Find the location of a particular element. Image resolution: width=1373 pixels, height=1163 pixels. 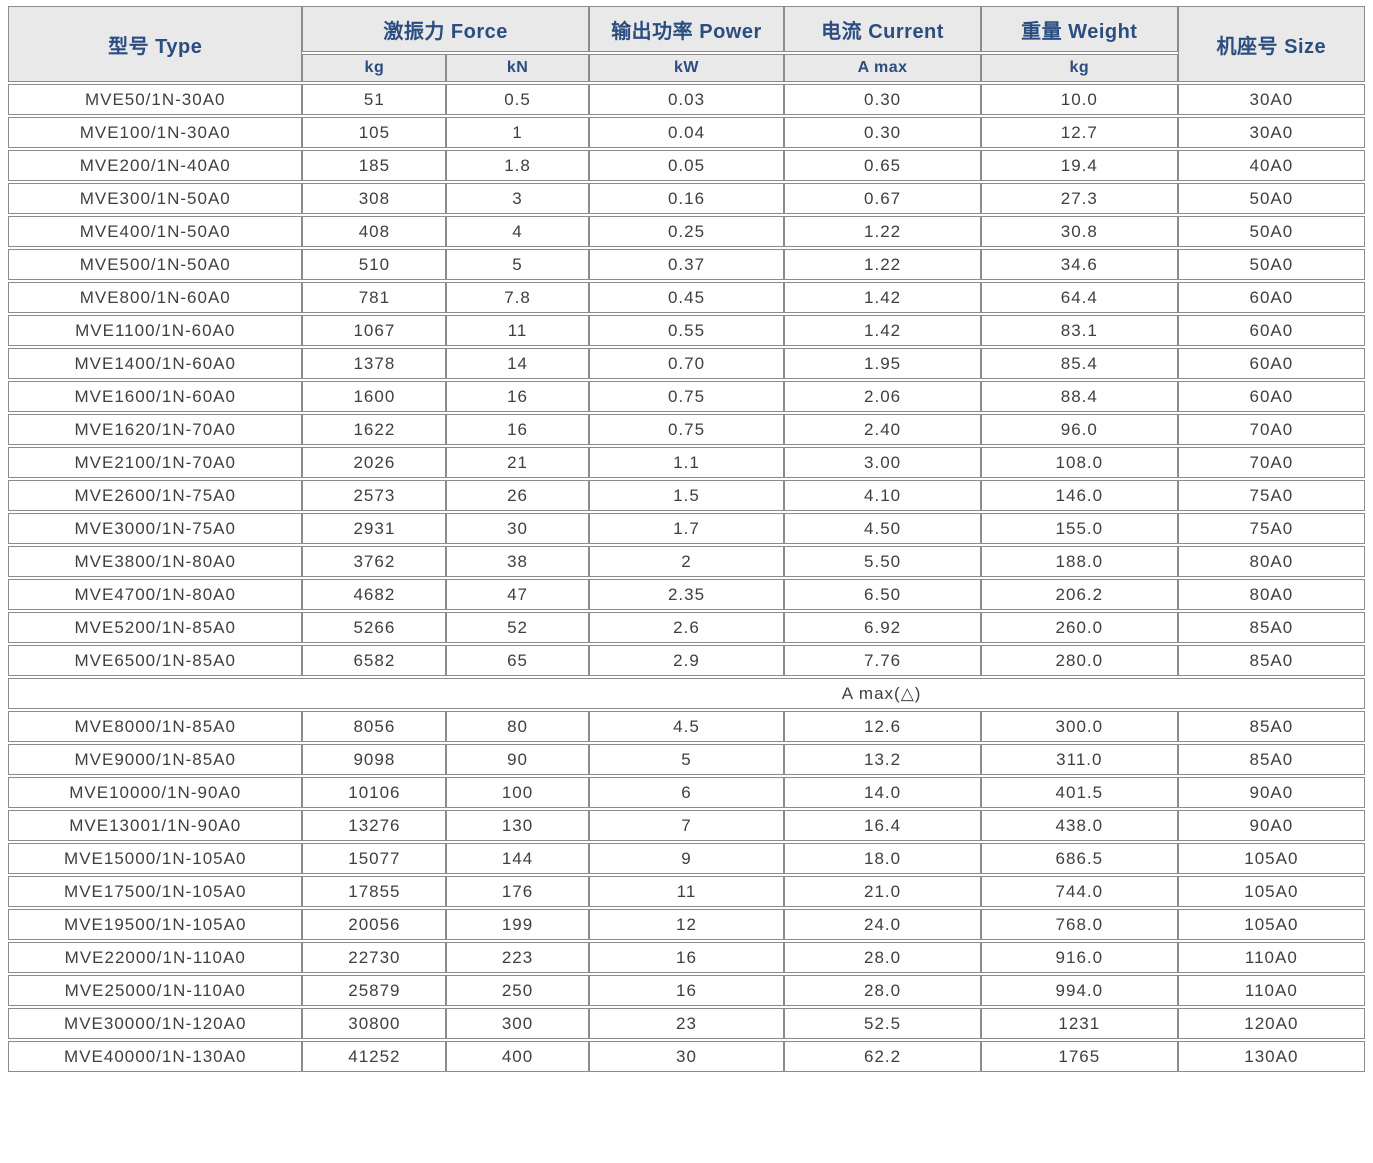

table-row: MVE800/1N-60A0 781 7.8 0.45 1.42 64.4 60A0 is located at coordinates (686, 297).